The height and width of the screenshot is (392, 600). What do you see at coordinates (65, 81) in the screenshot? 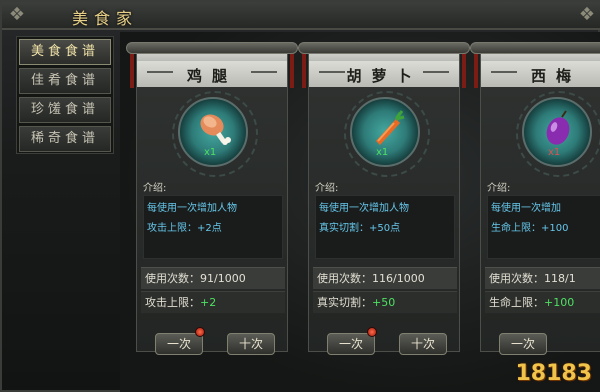
I see `sidebar-item-jiayao: 佳肴食谱` at bounding box center [65, 81].